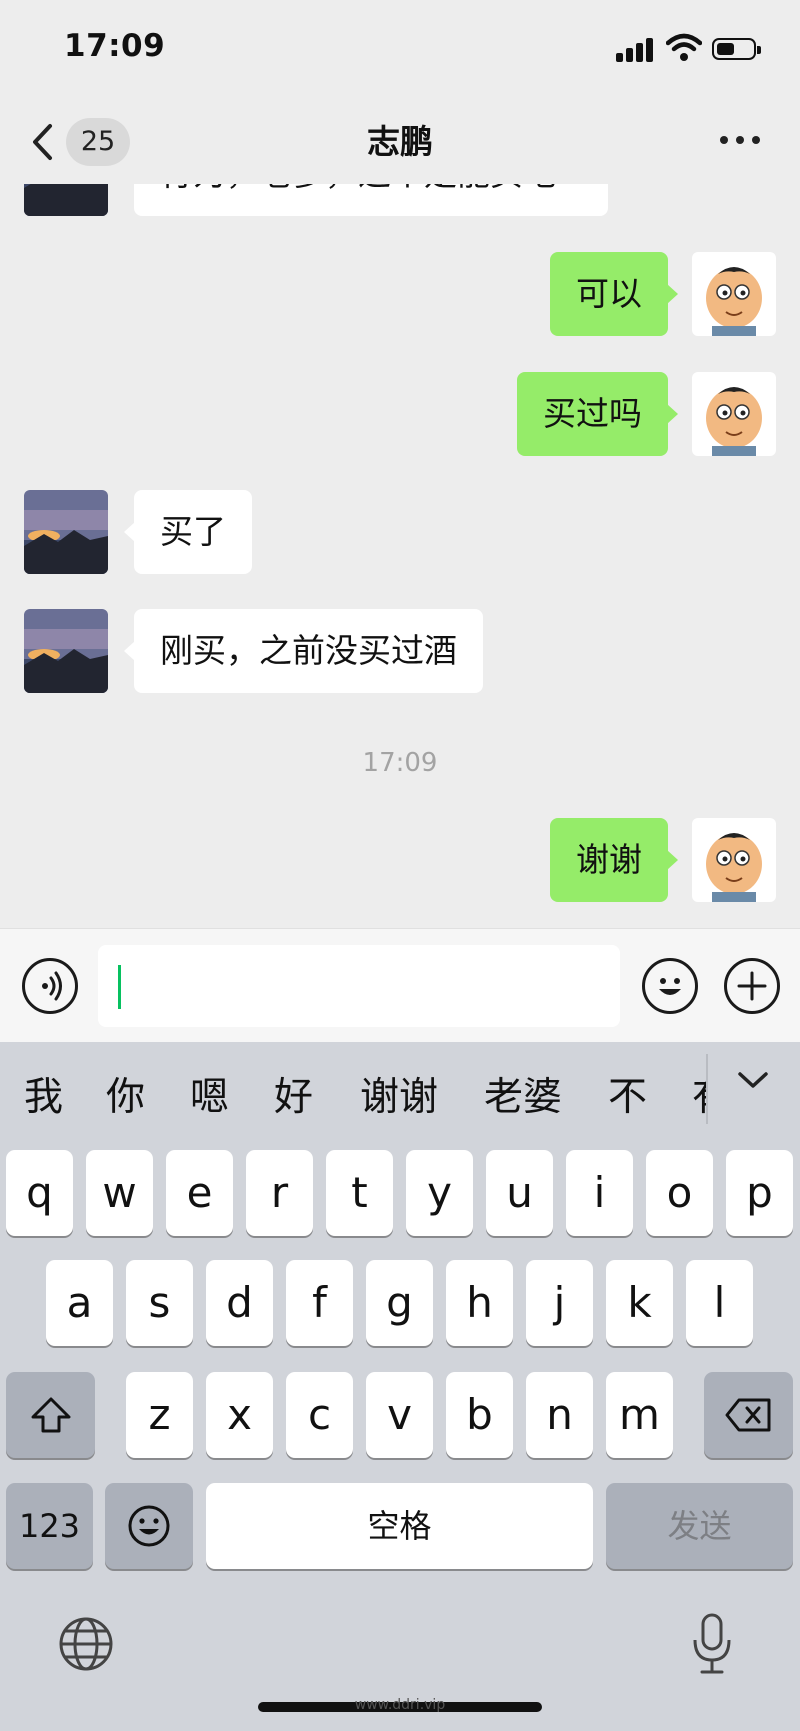  Describe the element at coordinates (79, 1303) in the screenshot. I see `key-a: a` at that location.